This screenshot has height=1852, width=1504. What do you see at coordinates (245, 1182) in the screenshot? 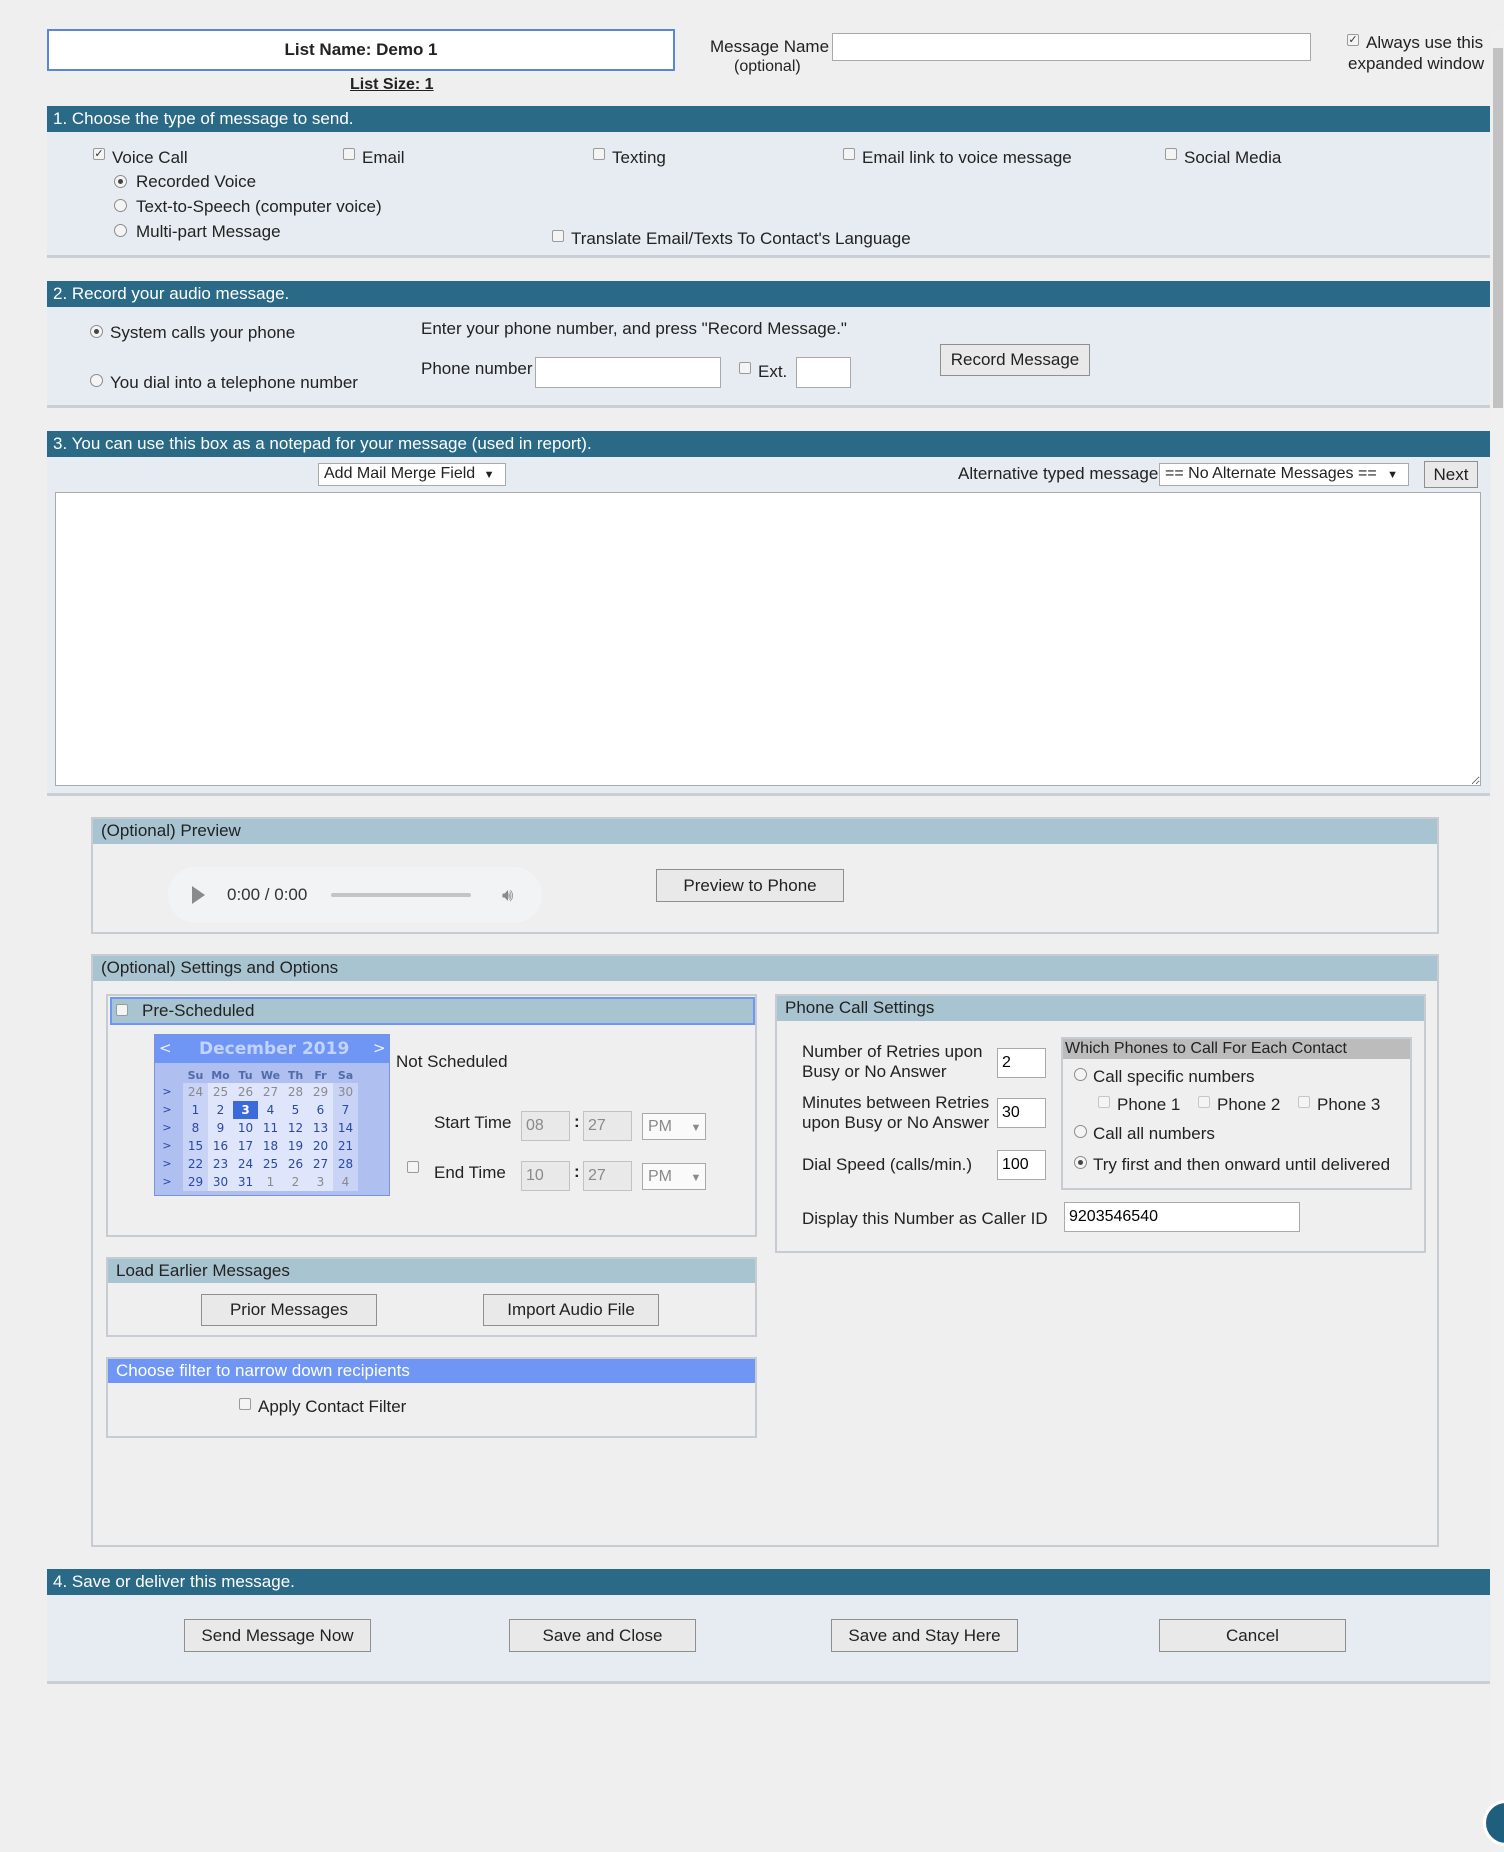
I see `calendar-day: 31` at bounding box center [245, 1182].